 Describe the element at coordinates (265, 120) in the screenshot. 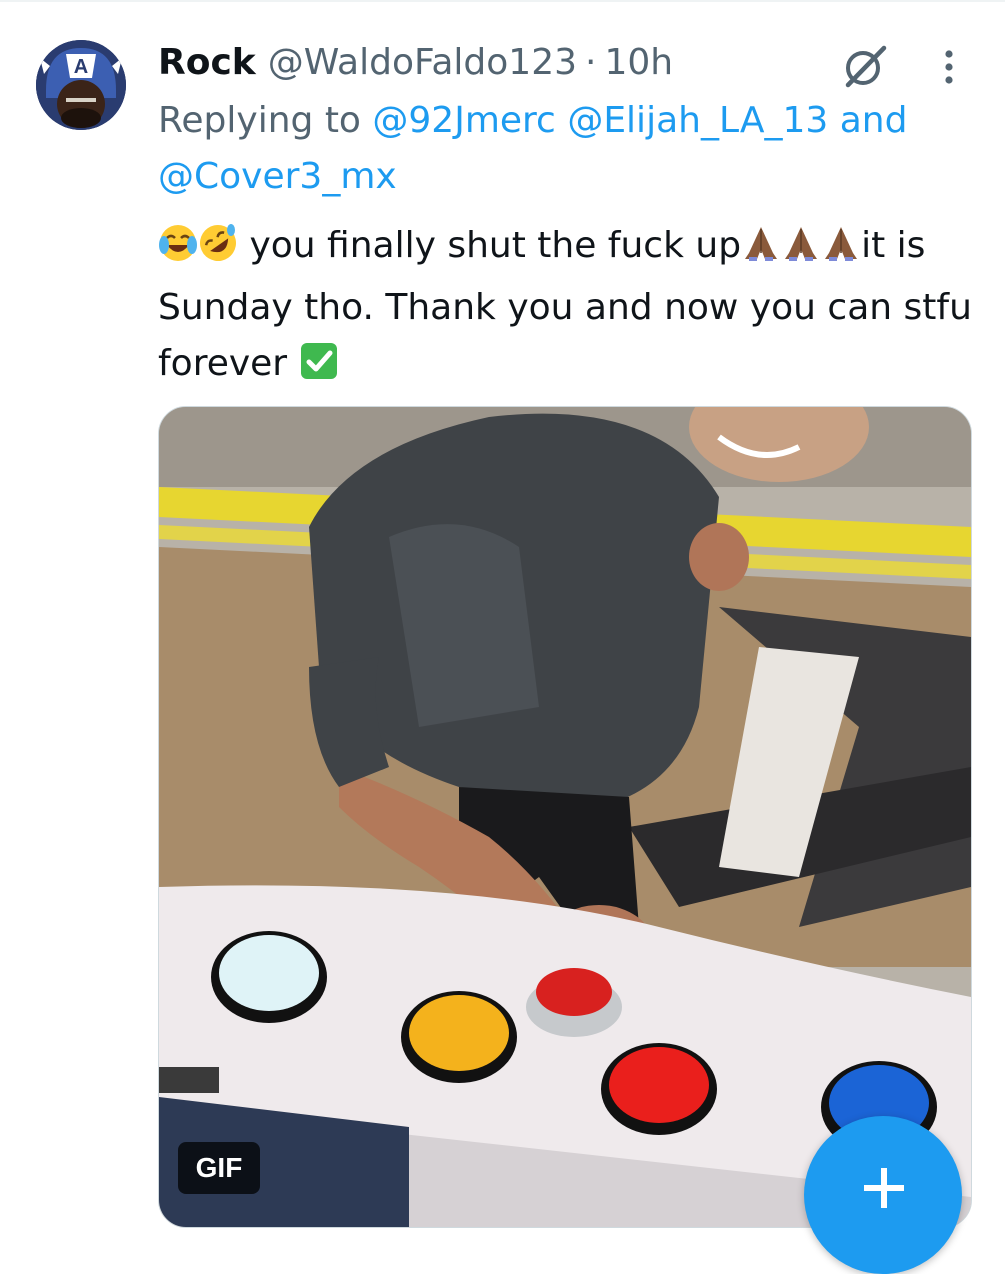

I see `replying-to-label: Replying to` at that location.